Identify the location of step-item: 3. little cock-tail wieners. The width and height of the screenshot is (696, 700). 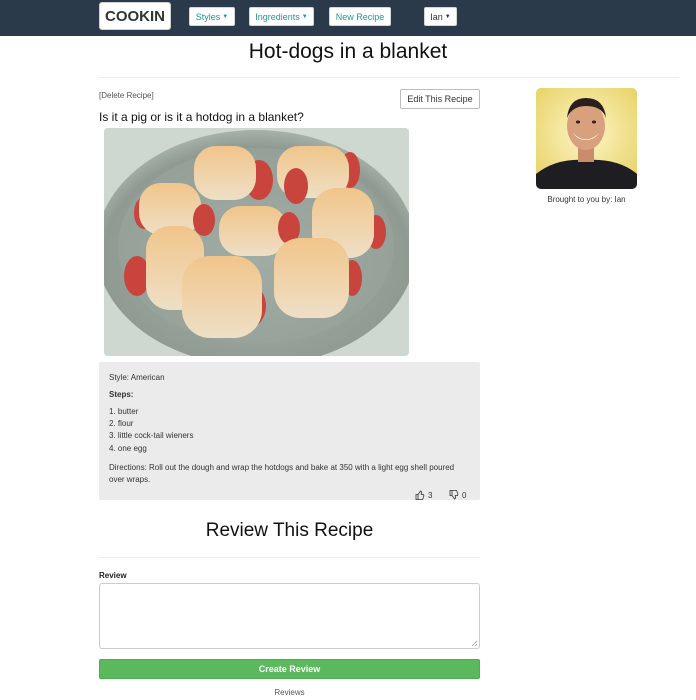
(151, 435).